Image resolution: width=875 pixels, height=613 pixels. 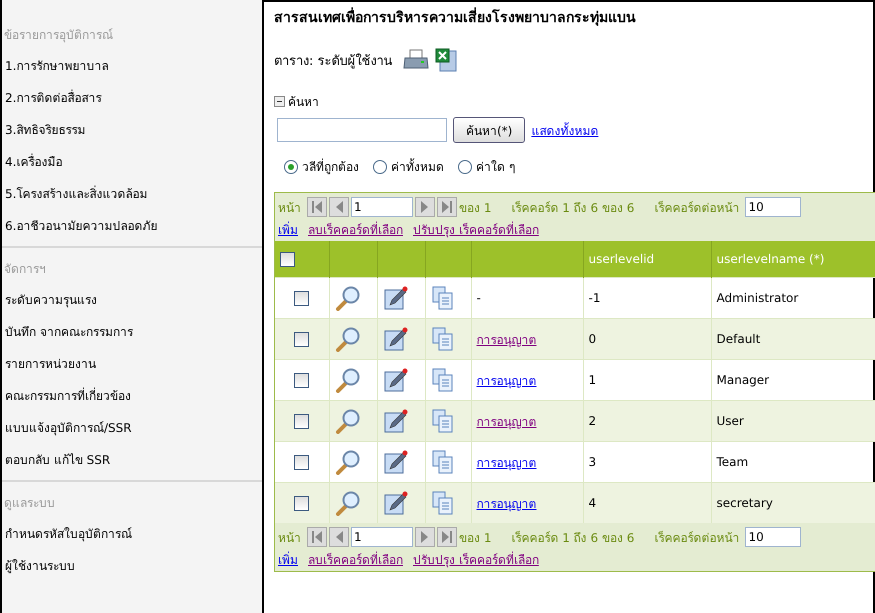 I want to click on table-cell: -, so click(x=478, y=298).